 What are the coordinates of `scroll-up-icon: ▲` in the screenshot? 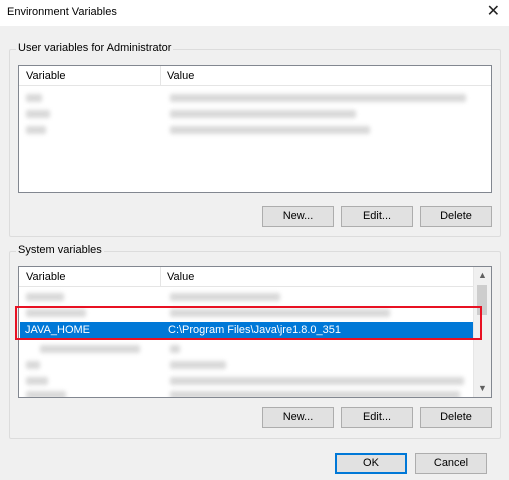 It's located at (482, 275).